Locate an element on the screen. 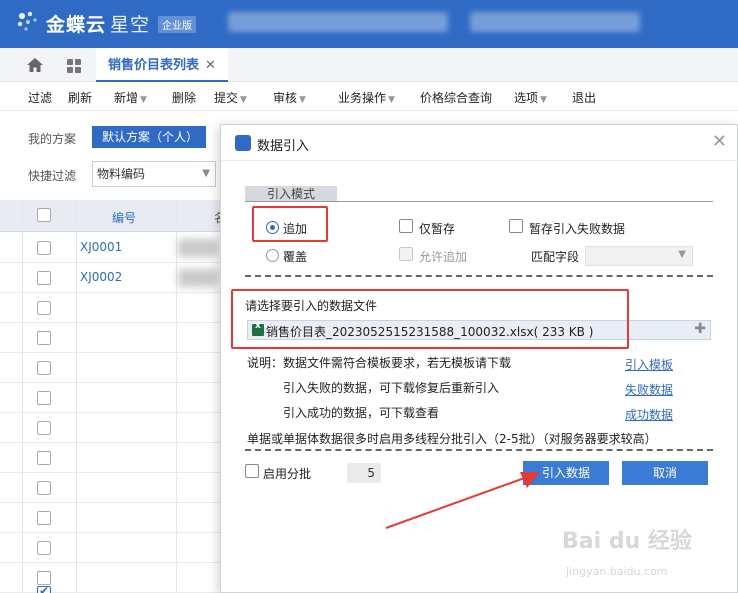 This screenshot has height=593, width=738. toolbar-submit-button: 提交 ▼ is located at coordinates (230, 97).